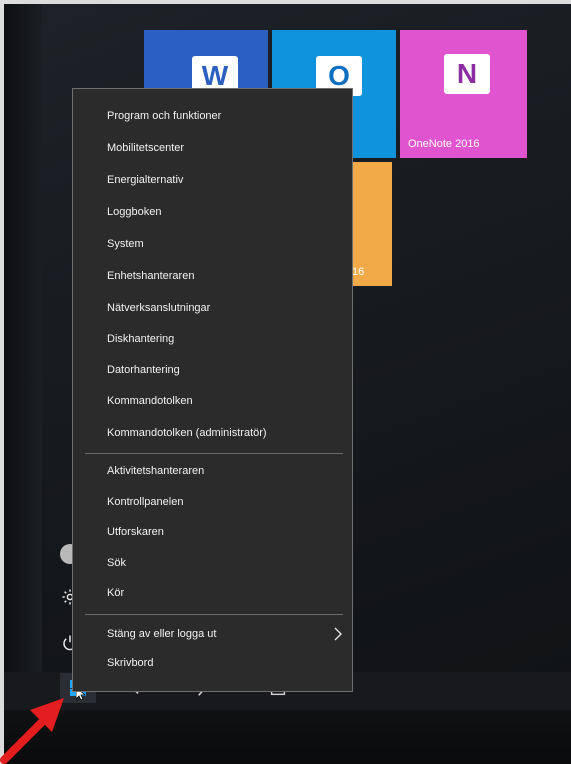  Describe the element at coordinates (32, 731) in the screenshot. I see `red-arrow-icon` at that location.